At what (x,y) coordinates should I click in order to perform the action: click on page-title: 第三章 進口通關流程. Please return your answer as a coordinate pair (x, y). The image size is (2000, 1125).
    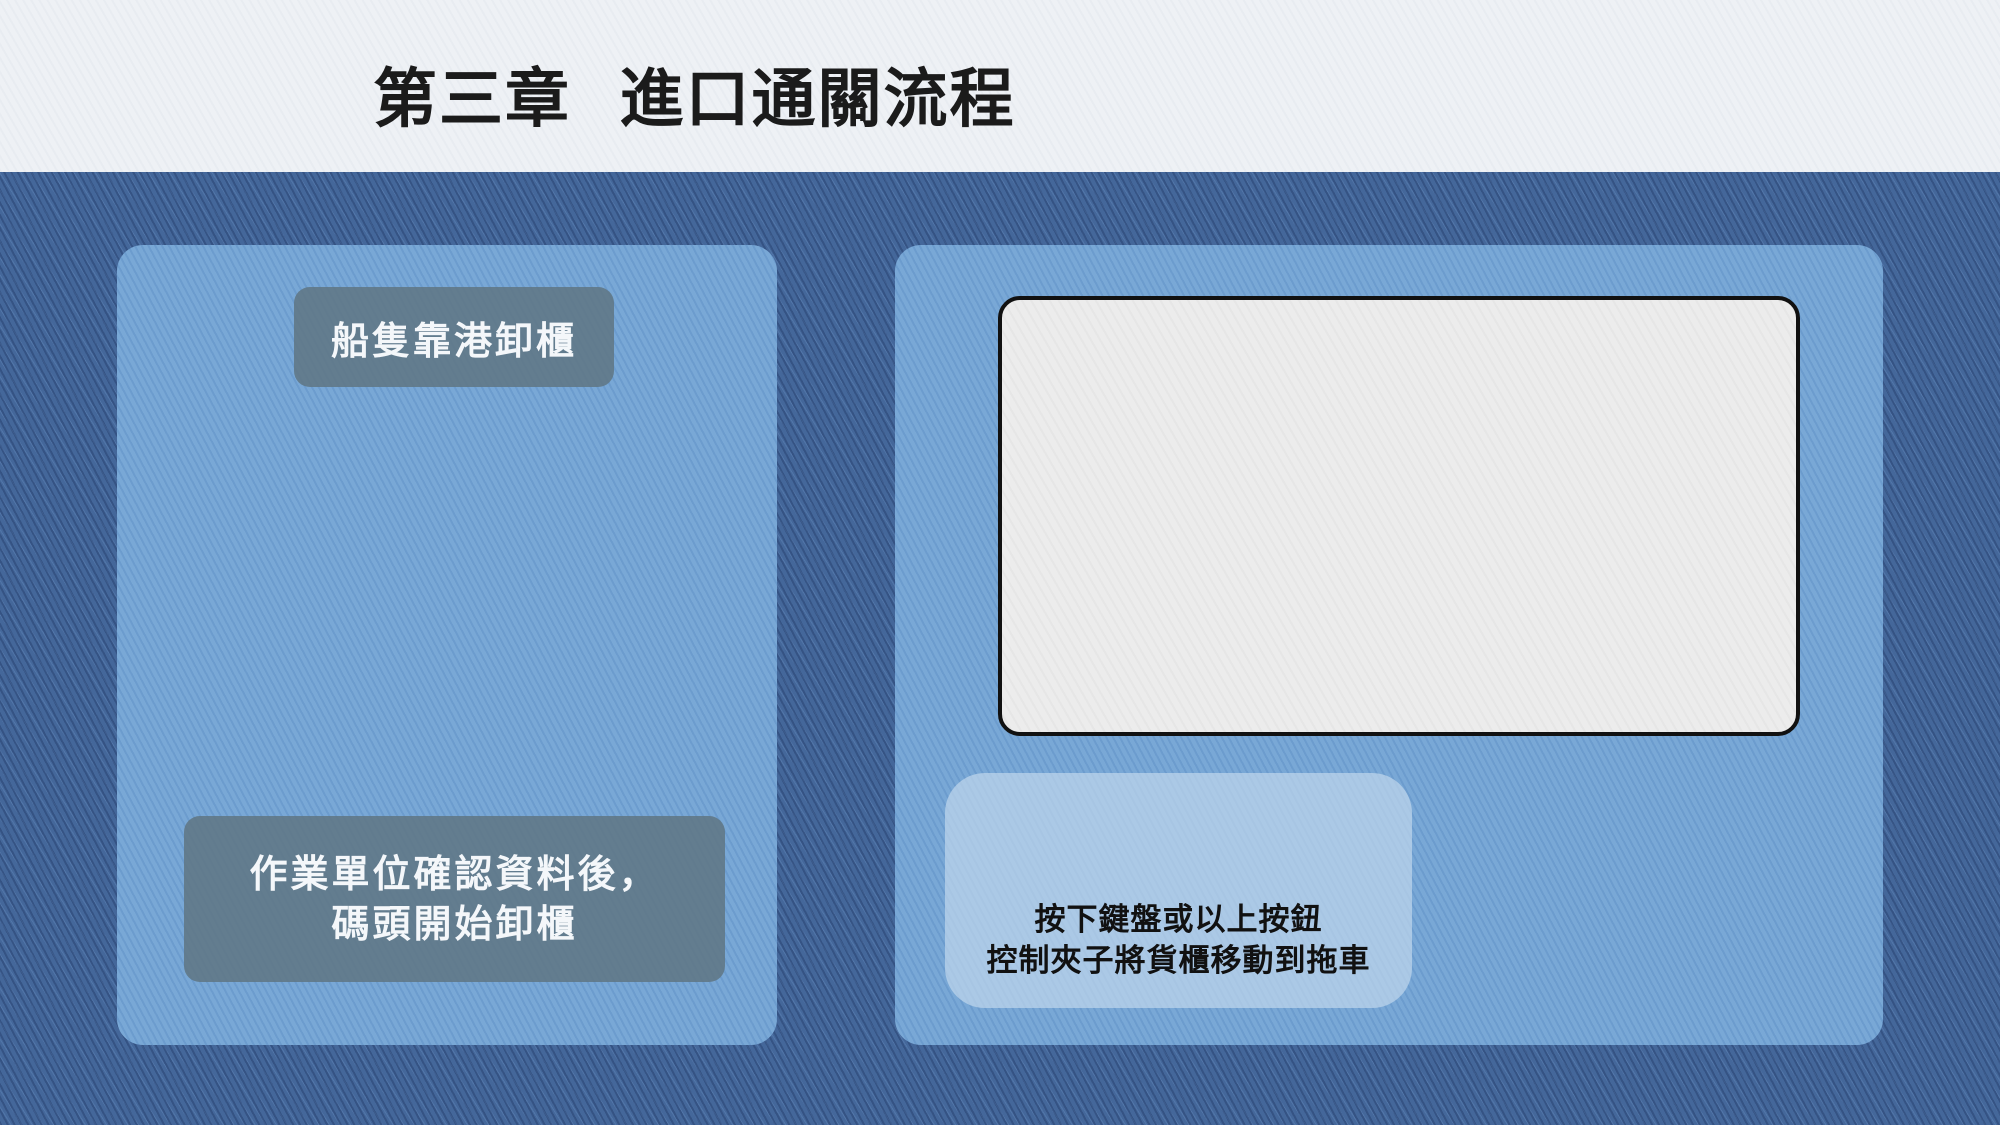
    Looking at the image, I should click on (694, 100).